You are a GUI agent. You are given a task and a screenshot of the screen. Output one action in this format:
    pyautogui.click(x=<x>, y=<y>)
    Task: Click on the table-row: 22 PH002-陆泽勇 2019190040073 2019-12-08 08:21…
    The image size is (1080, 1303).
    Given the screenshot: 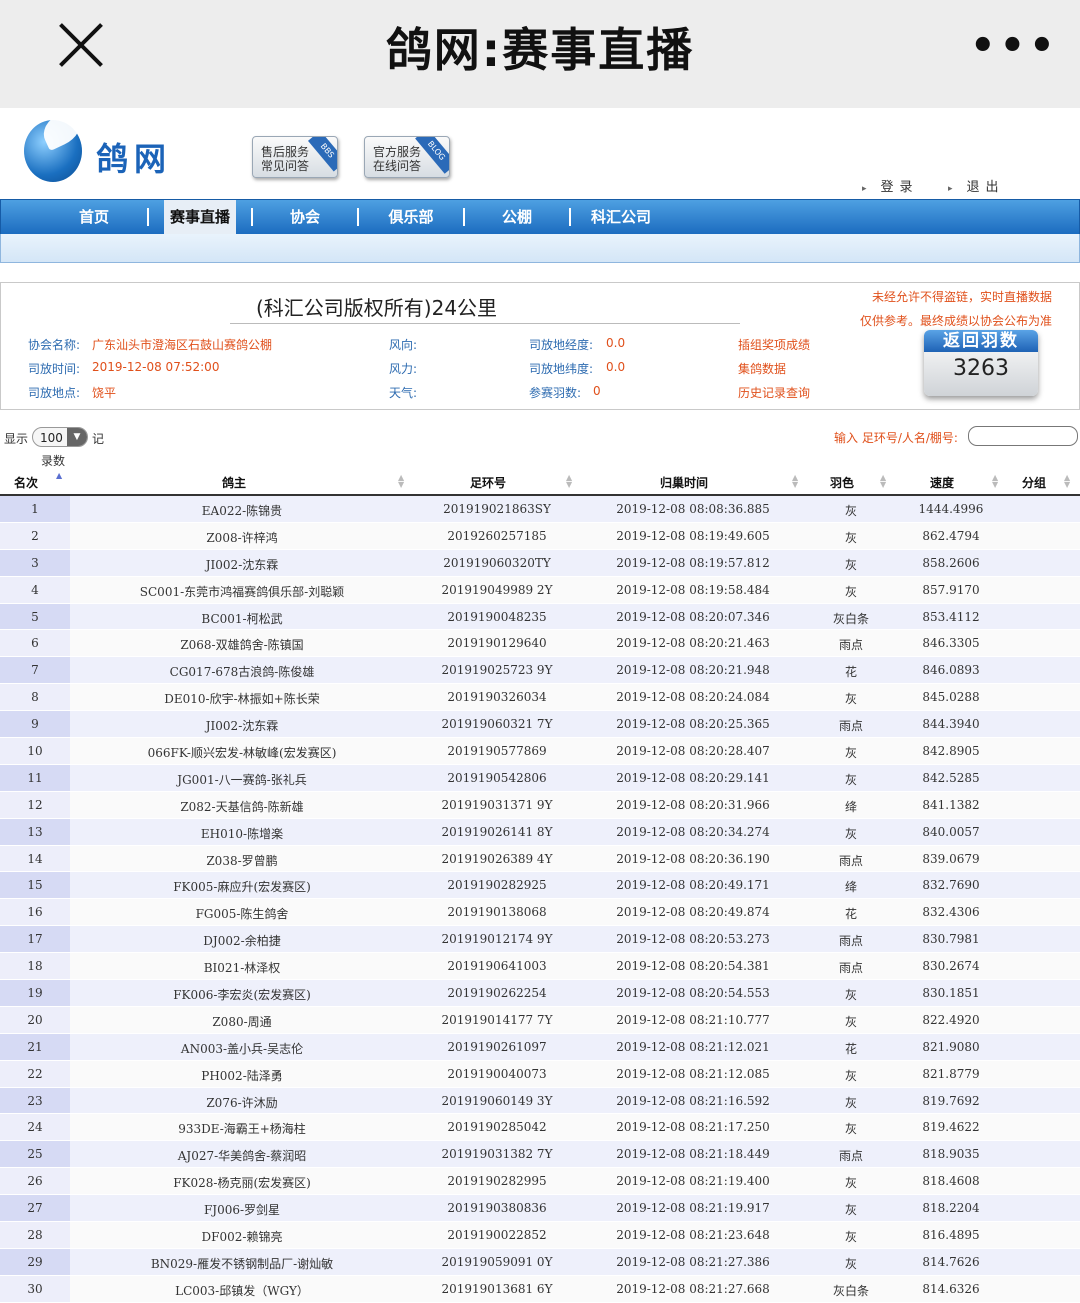 What is the action you would take?
    pyautogui.click(x=540, y=1074)
    